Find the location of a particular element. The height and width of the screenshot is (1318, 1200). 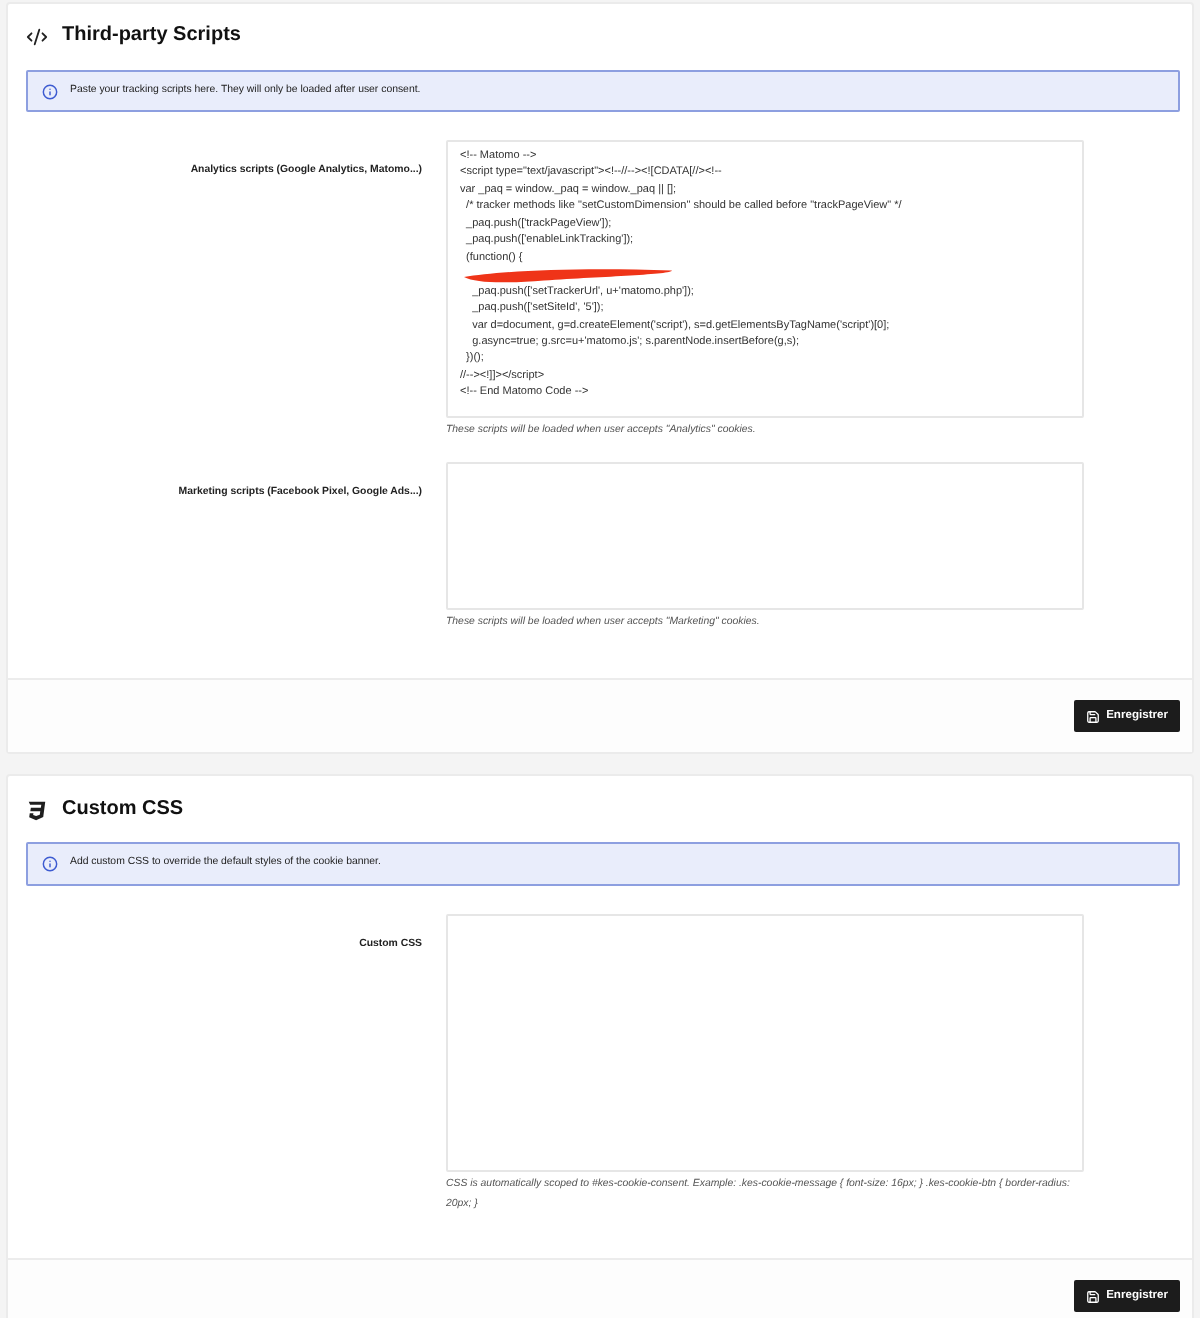

section-title: Custom CSS is located at coordinates (123, 810).